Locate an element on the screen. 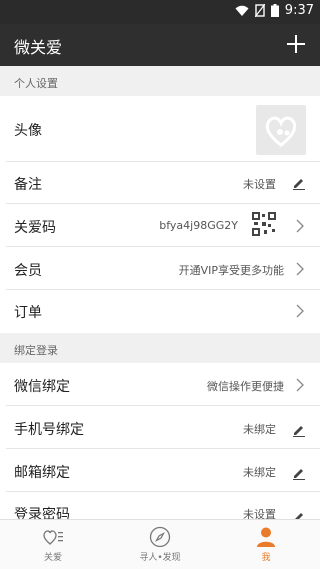 This screenshot has width=320, height=569. tab-me-label: 我 is located at coordinates (266, 558).